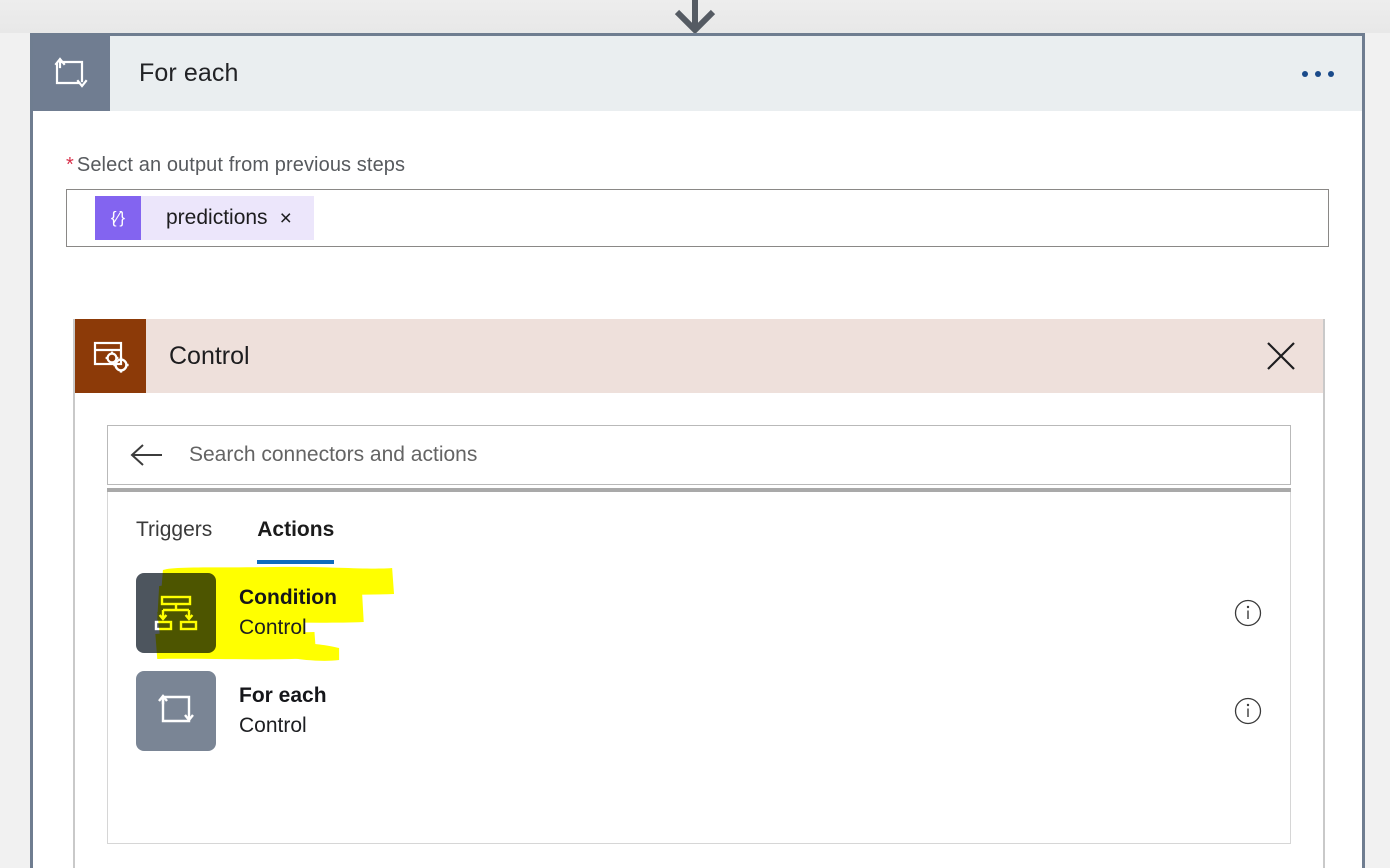 The image size is (1390, 868). I want to click on overflow-menu-button, so click(1318, 74).